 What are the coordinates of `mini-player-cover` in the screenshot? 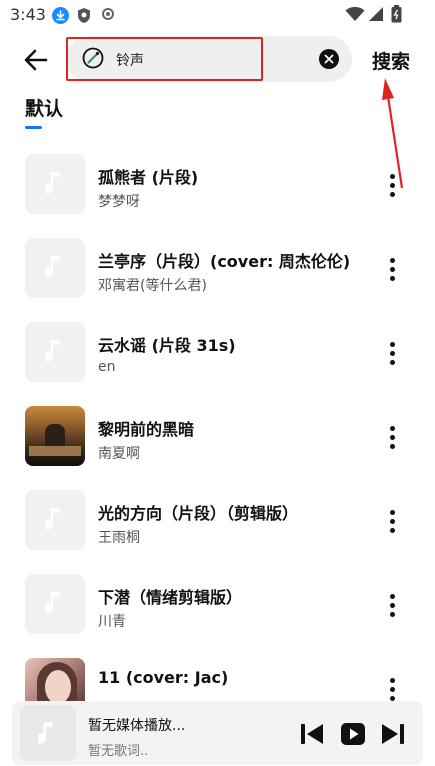 It's located at (48, 733).